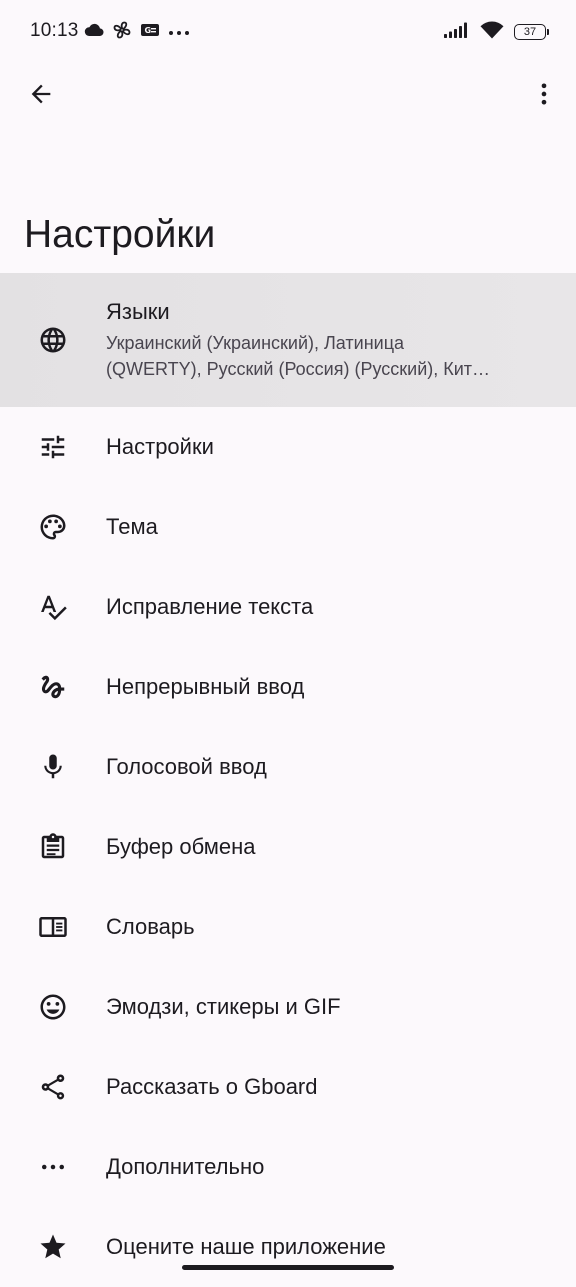 The image size is (576, 1287). What do you see at coordinates (185, 1166) in the screenshot?
I see `settings-item-title: Дополнительно` at bounding box center [185, 1166].